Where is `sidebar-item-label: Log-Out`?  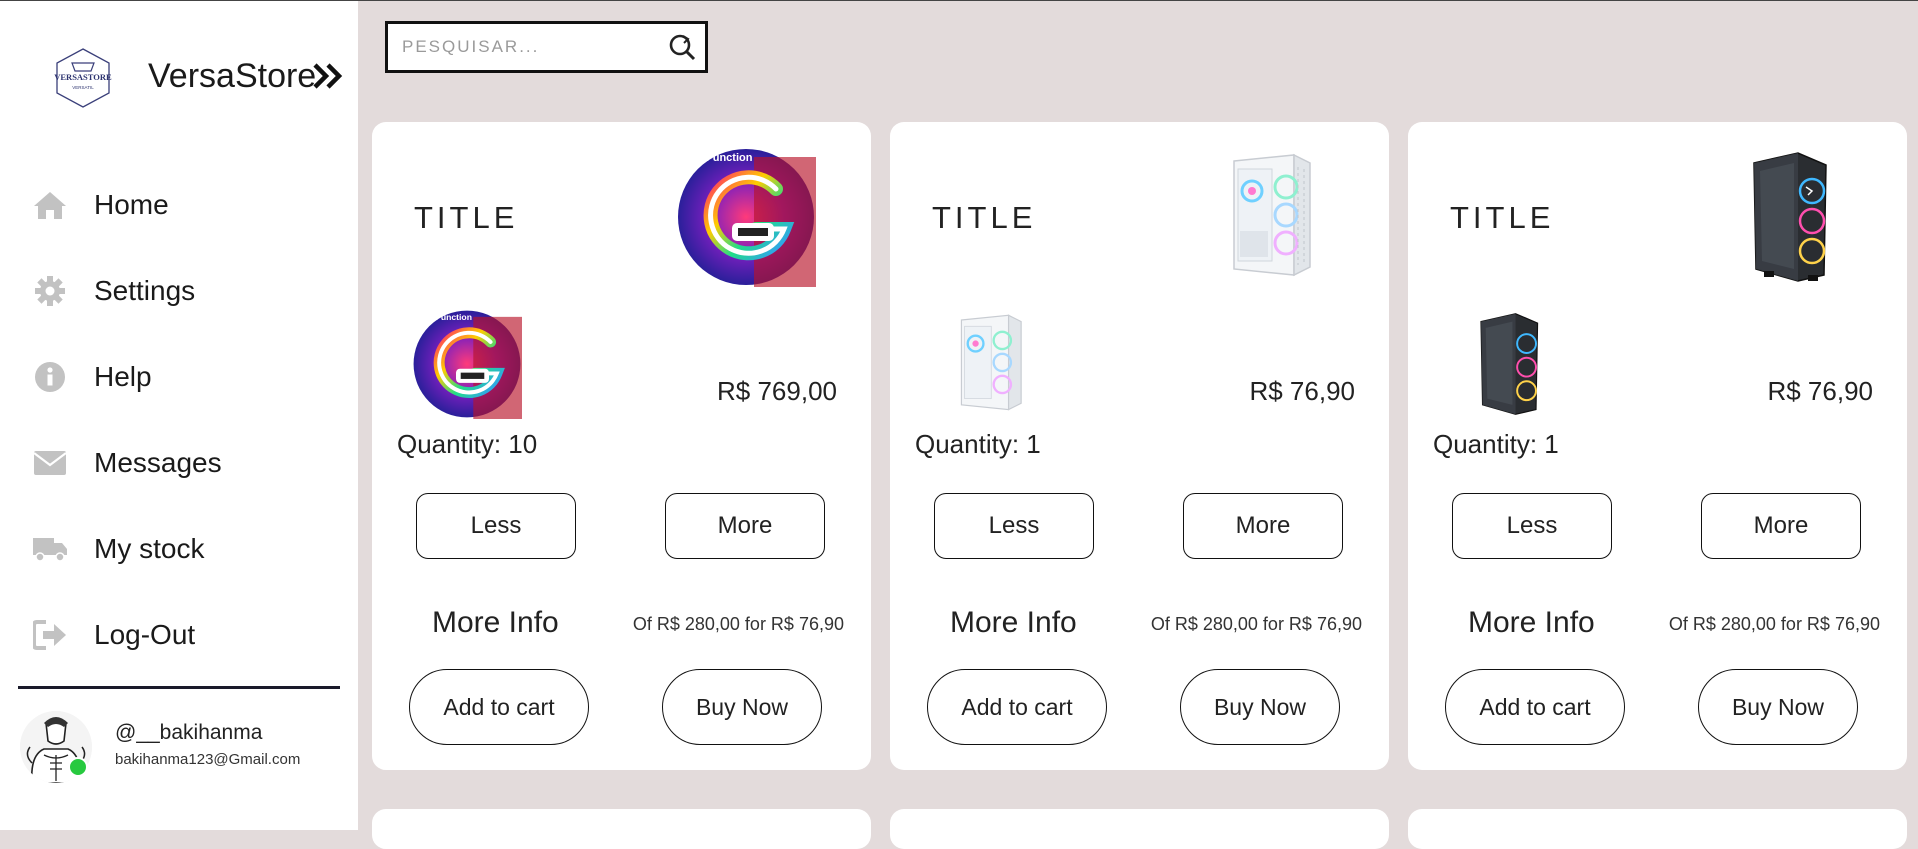
sidebar-item-label: Log-Out is located at coordinates (145, 634).